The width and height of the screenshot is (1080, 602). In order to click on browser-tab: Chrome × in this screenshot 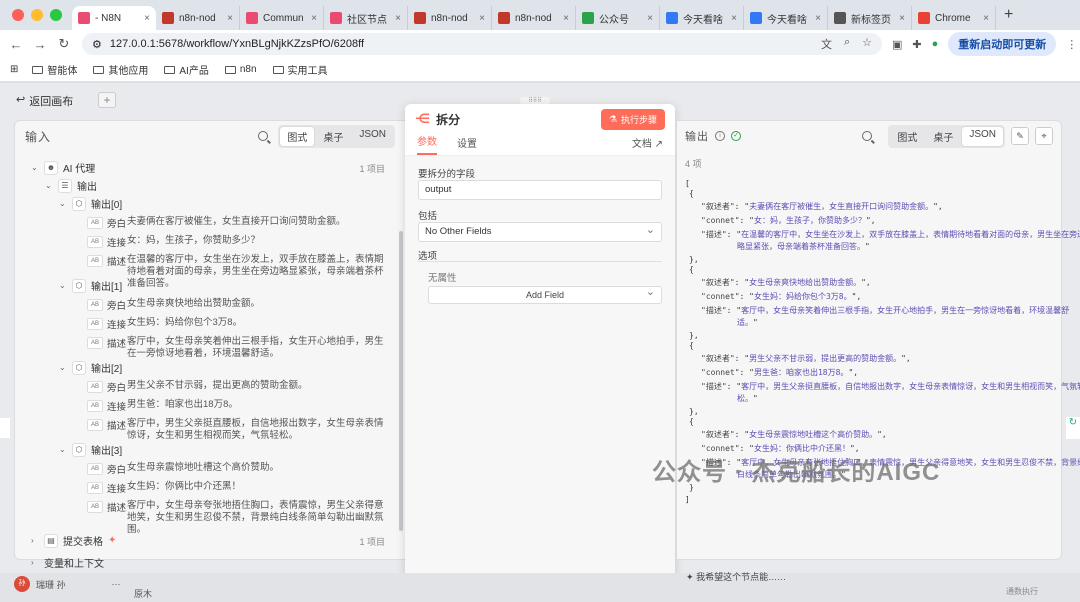, I will do `click(954, 18)`.